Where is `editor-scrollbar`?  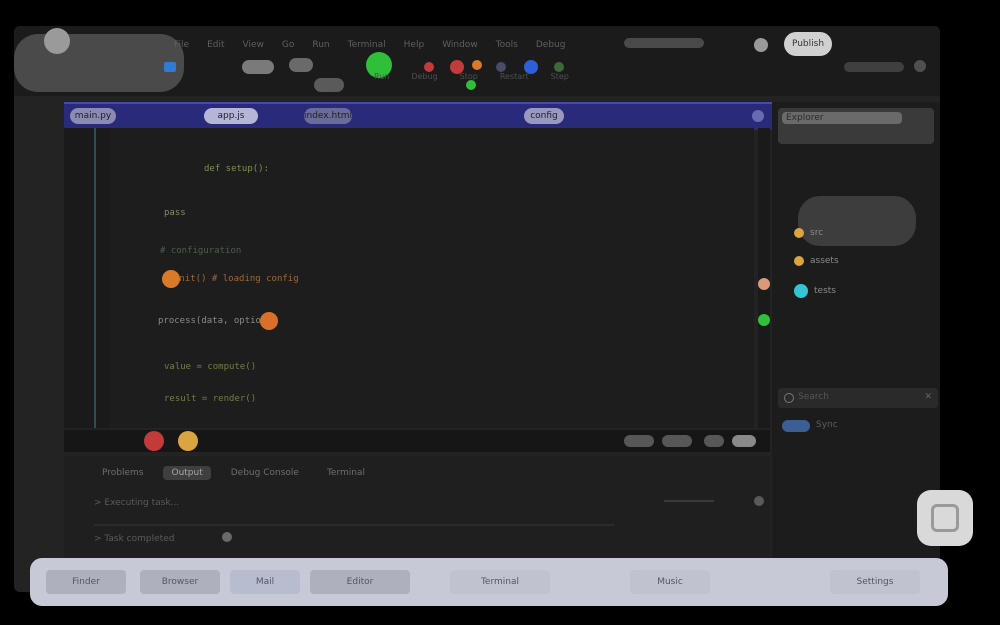 editor-scrollbar is located at coordinates (764, 278).